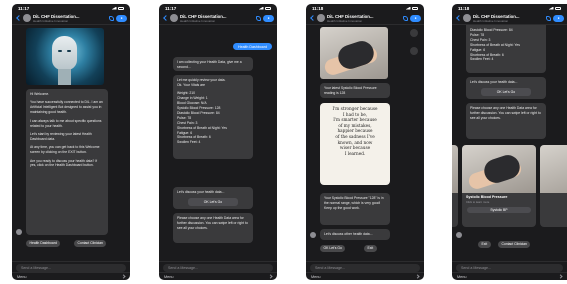 This screenshot has height=284, width=567. Describe the element at coordinates (459, 235) in the screenshot. I see `bot-mini-avatar` at that location.